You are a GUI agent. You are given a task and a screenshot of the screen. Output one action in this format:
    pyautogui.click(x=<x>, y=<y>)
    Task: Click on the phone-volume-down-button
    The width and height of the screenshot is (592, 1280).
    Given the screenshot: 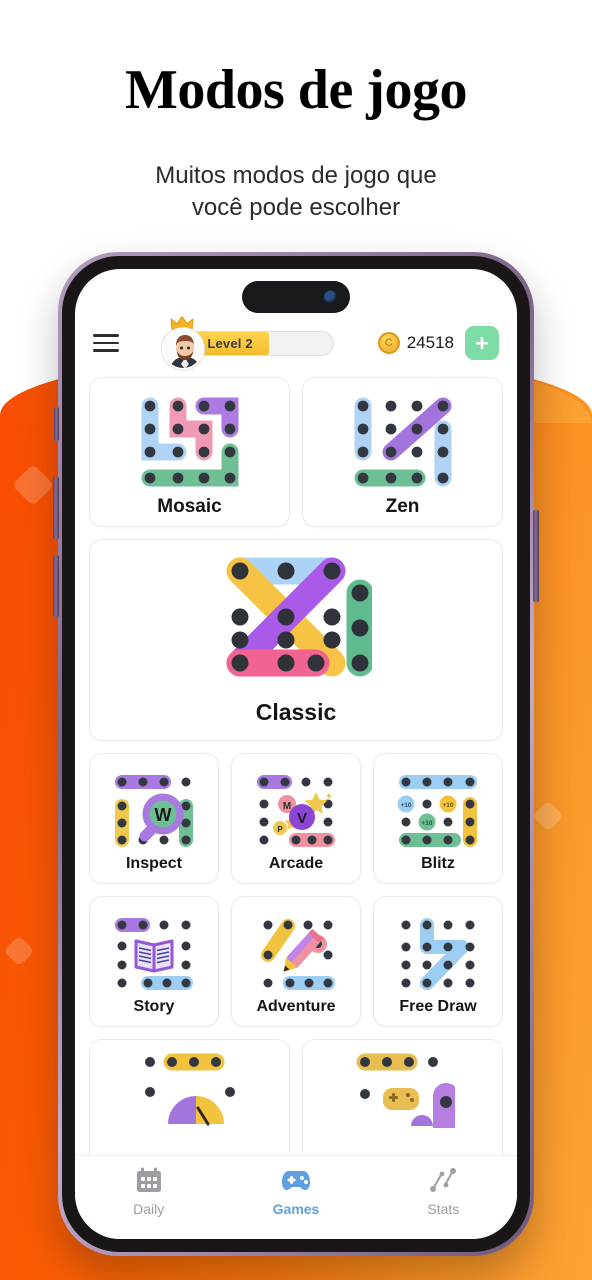 What is the action you would take?
    pyautogui.click(x=56, y=586)
    